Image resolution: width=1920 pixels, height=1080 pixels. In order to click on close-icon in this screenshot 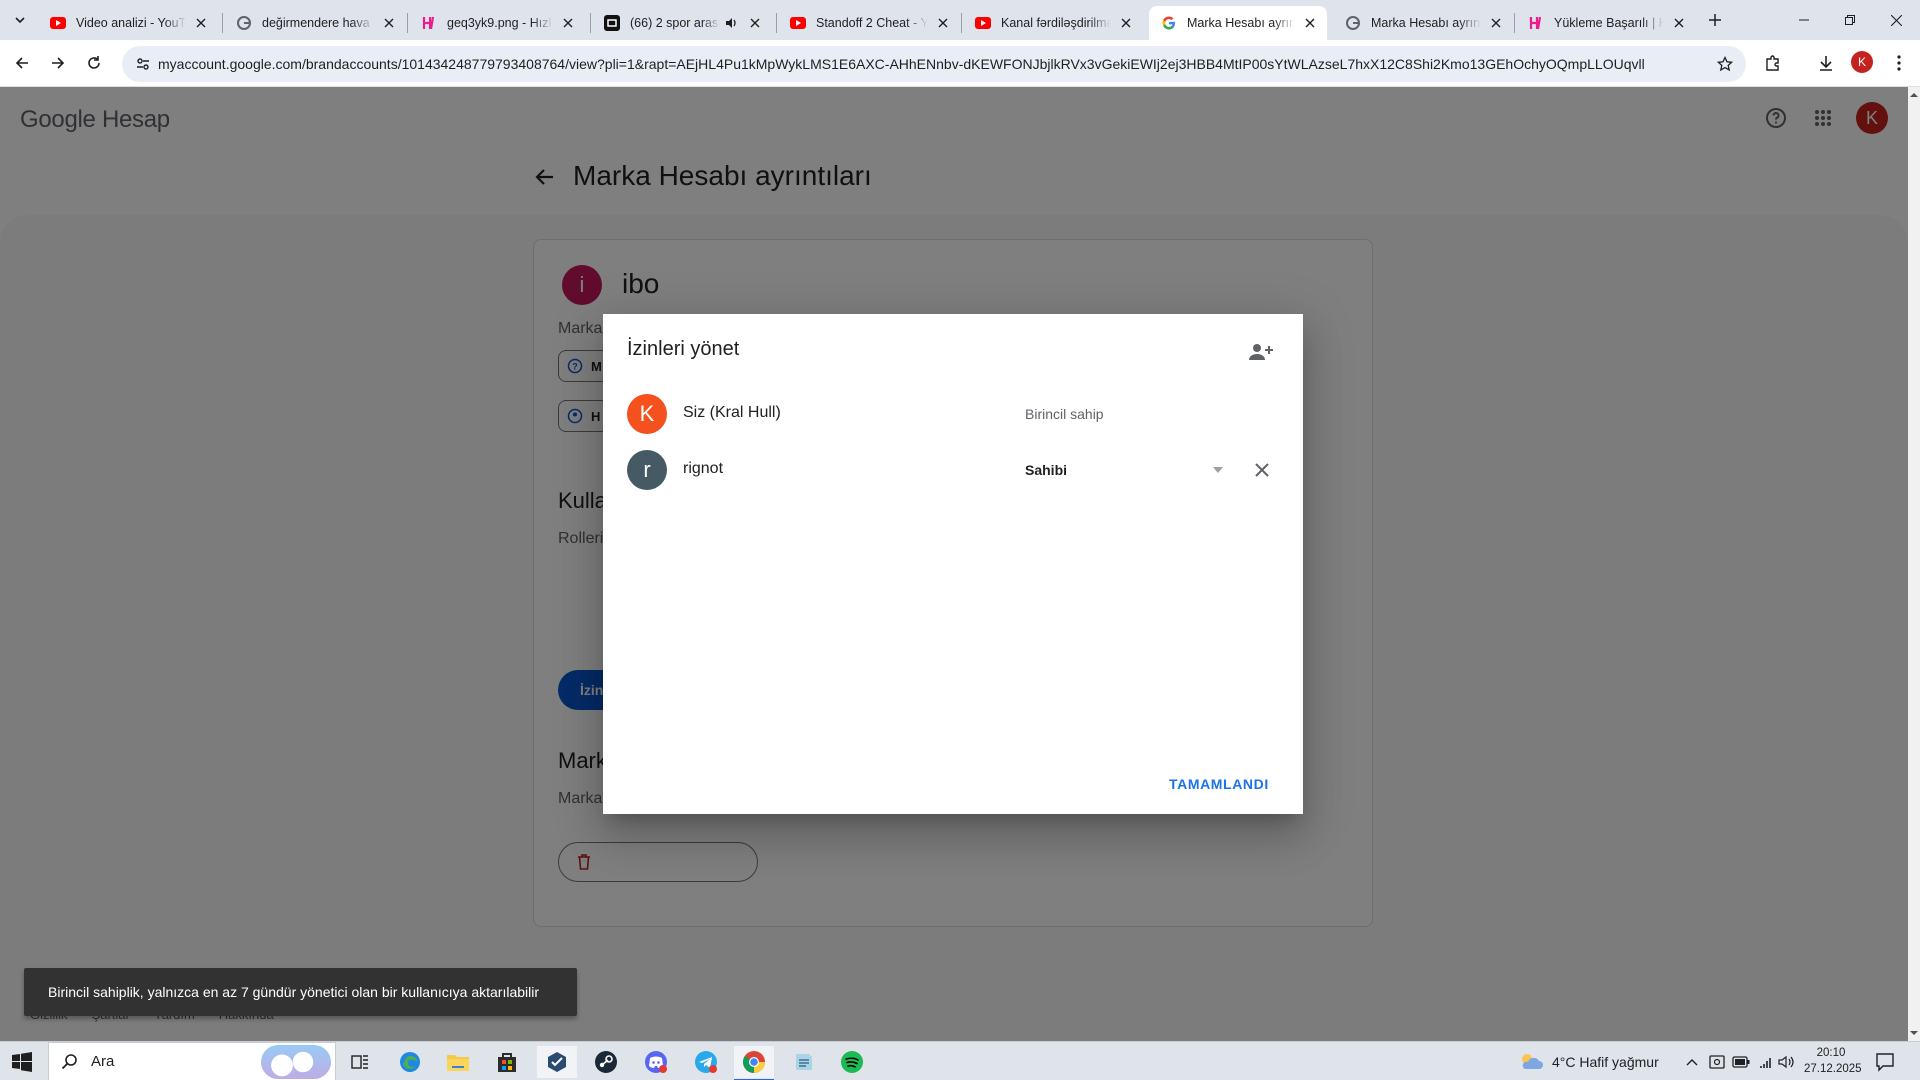, I will do `click(1262, 470)`.